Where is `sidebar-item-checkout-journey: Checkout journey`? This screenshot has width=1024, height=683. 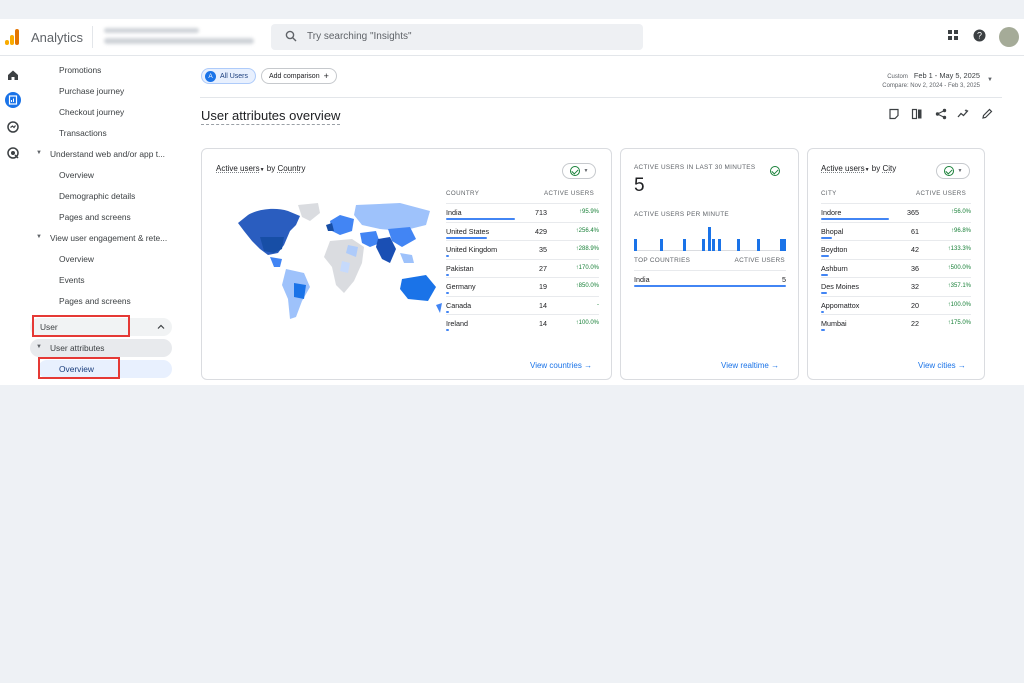 sidebar-item-checkout-journey: Checkout journey is located at coordinates (91, 112).